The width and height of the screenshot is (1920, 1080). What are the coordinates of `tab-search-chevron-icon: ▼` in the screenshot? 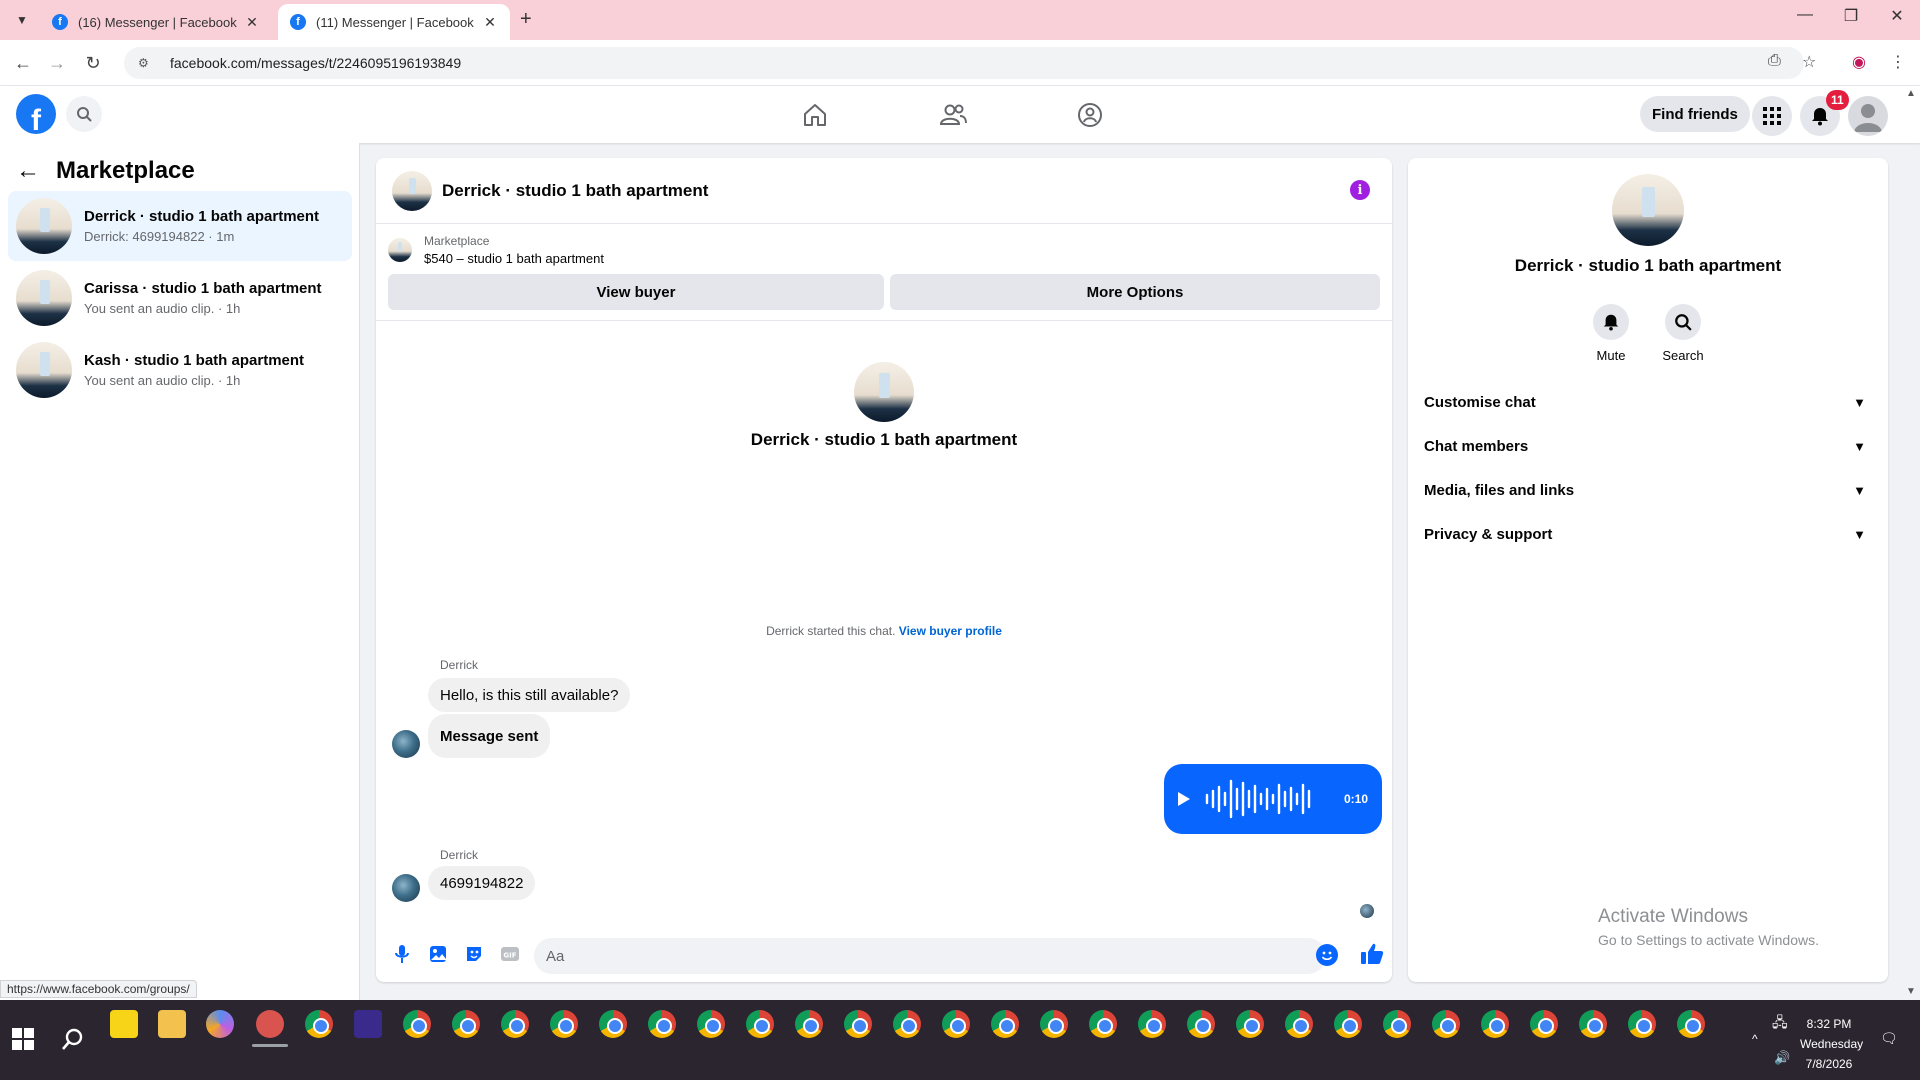 It's located at (22, 20).